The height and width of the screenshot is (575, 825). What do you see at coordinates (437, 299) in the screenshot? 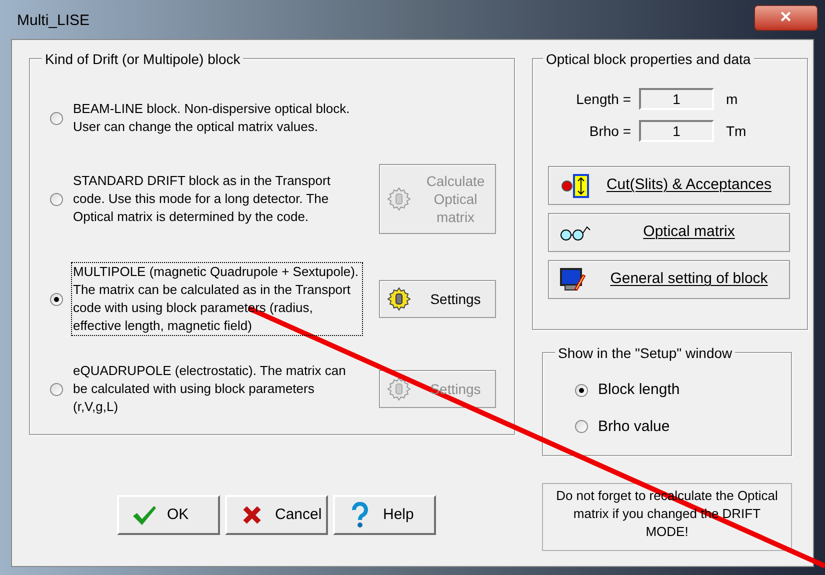
I see `settings-button: Settings` at bounding box center [437, 299].